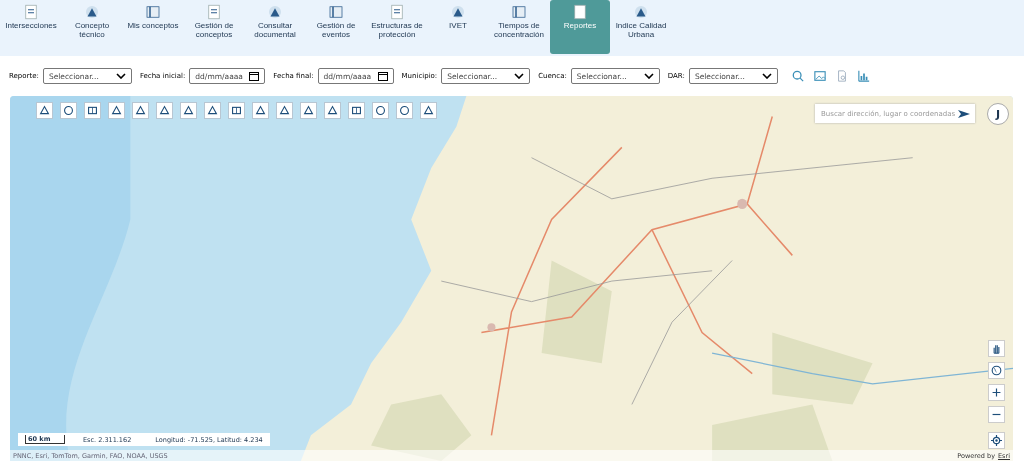 This screenshot has height=461, width=1024. What do you see at coordinates (336, 27) in the screenshot?
I see `nav-tab: Gestión de eventos` at bounding box center [336, 27].